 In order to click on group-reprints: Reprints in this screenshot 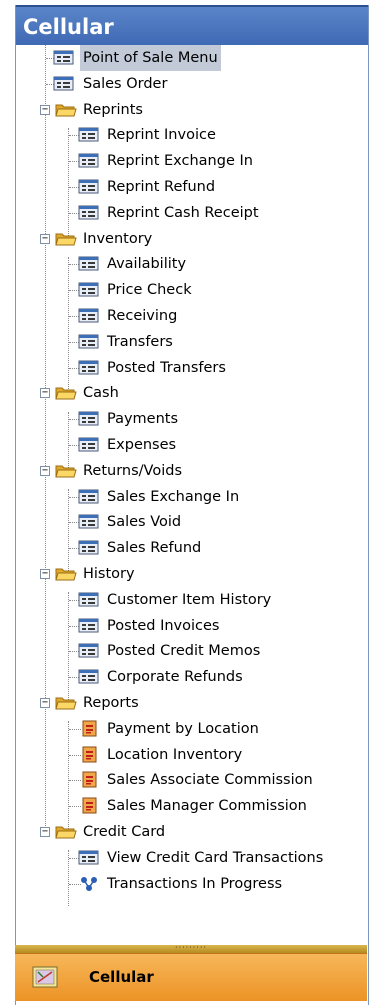, I will do `click(113, 110)`.